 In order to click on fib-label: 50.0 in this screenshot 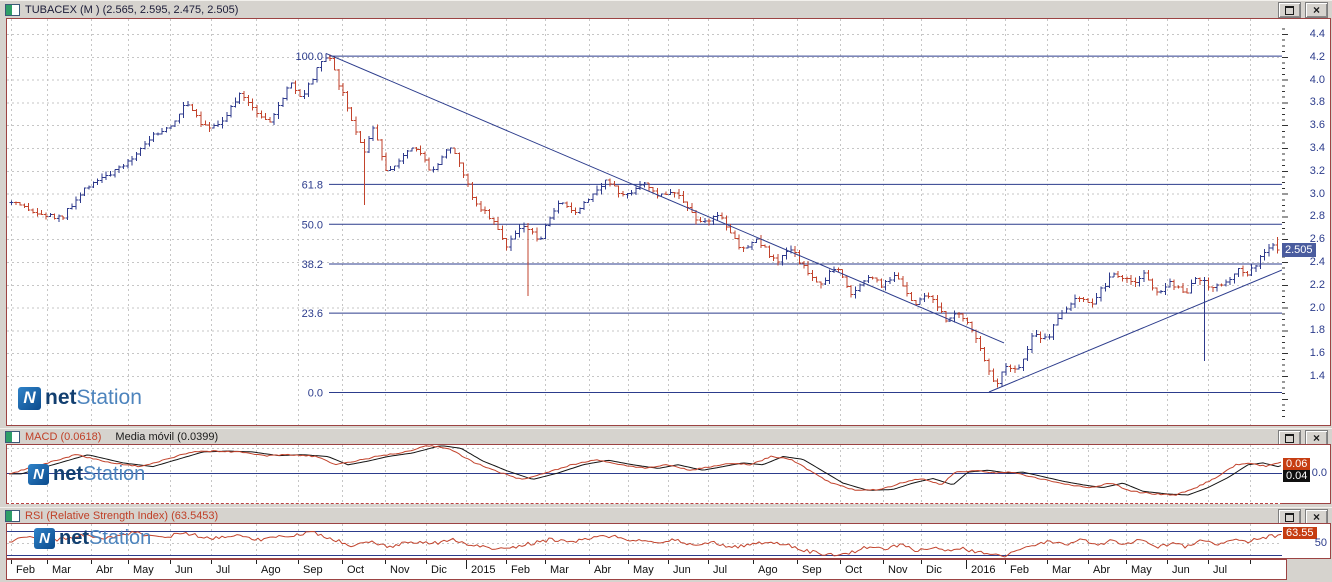, I will do `click(312, 225)`.